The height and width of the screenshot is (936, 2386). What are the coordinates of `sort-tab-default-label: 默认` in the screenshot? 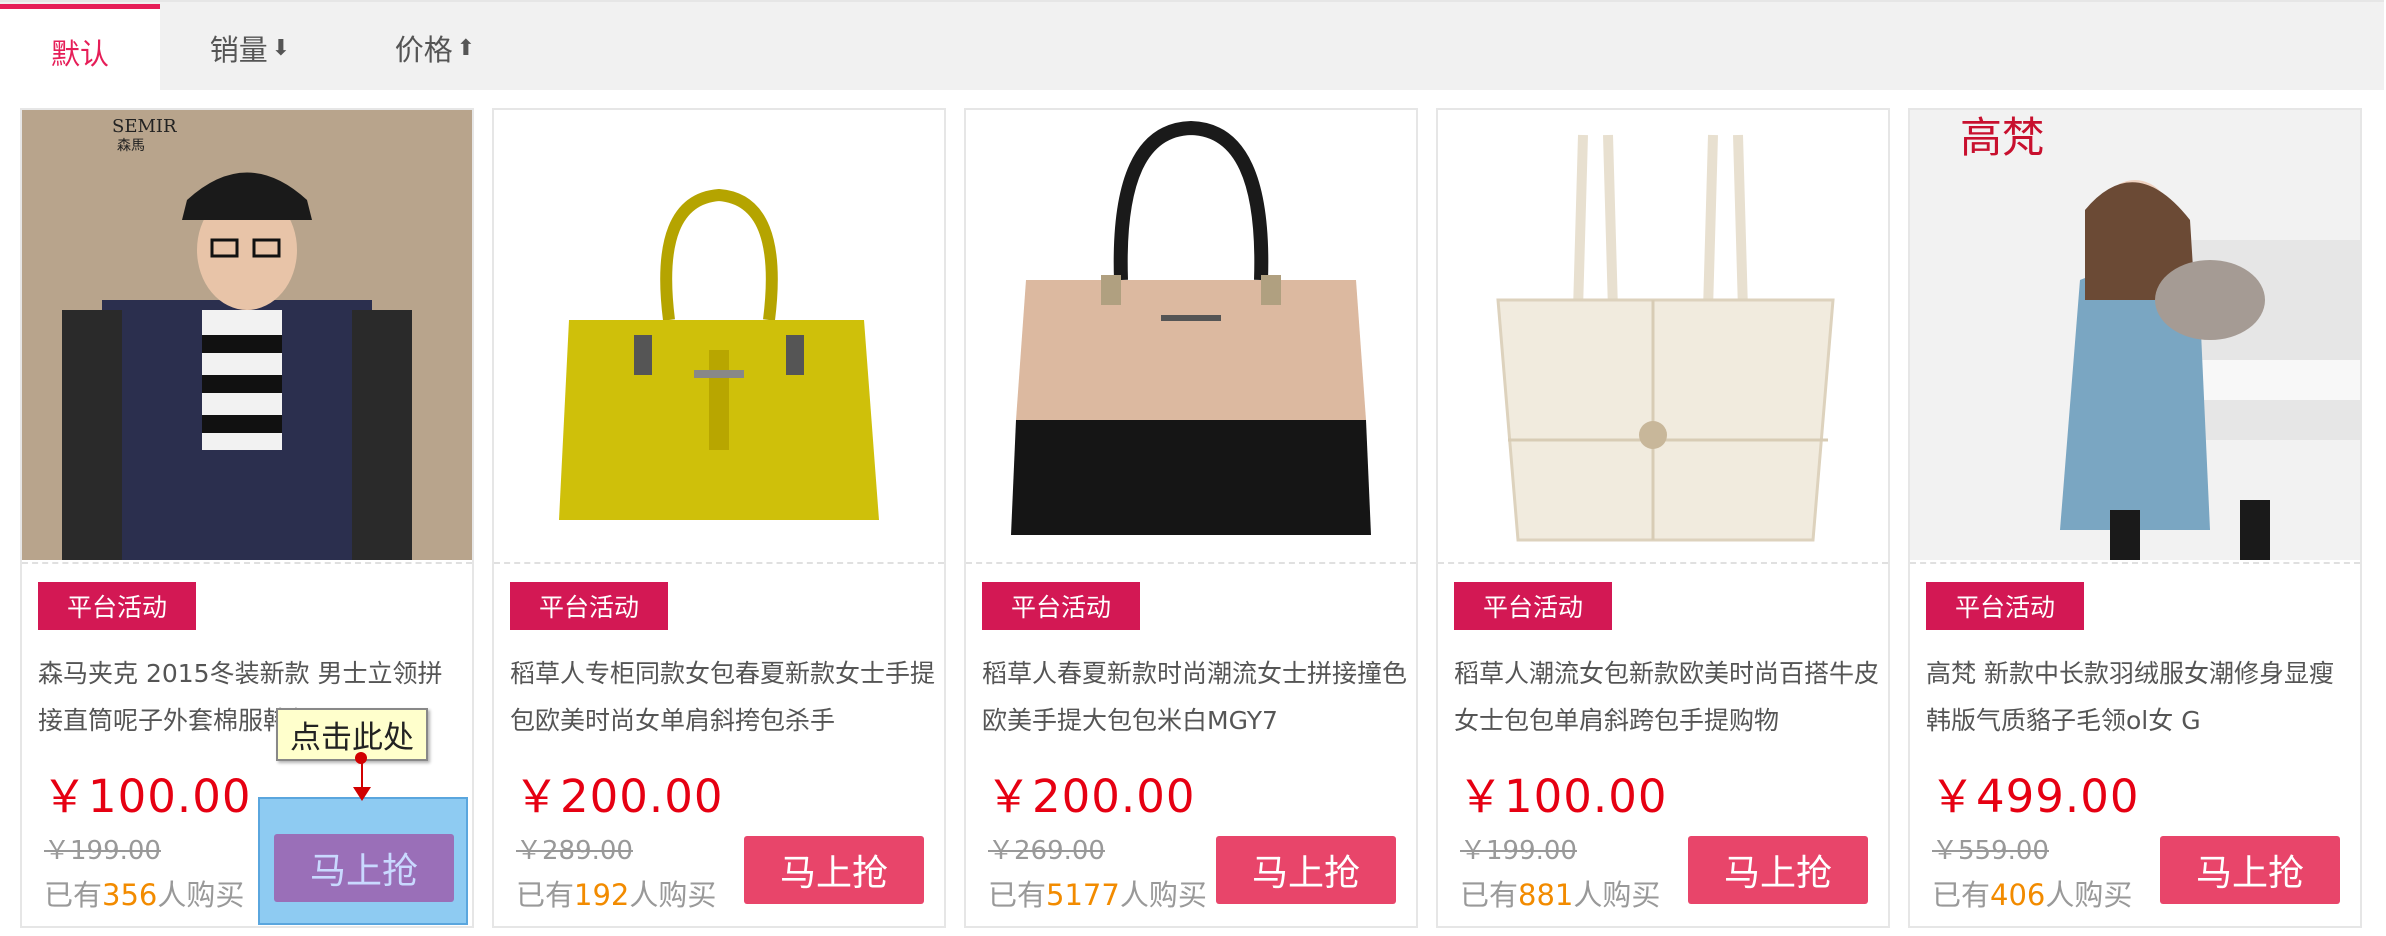 It's located at (79, 54).